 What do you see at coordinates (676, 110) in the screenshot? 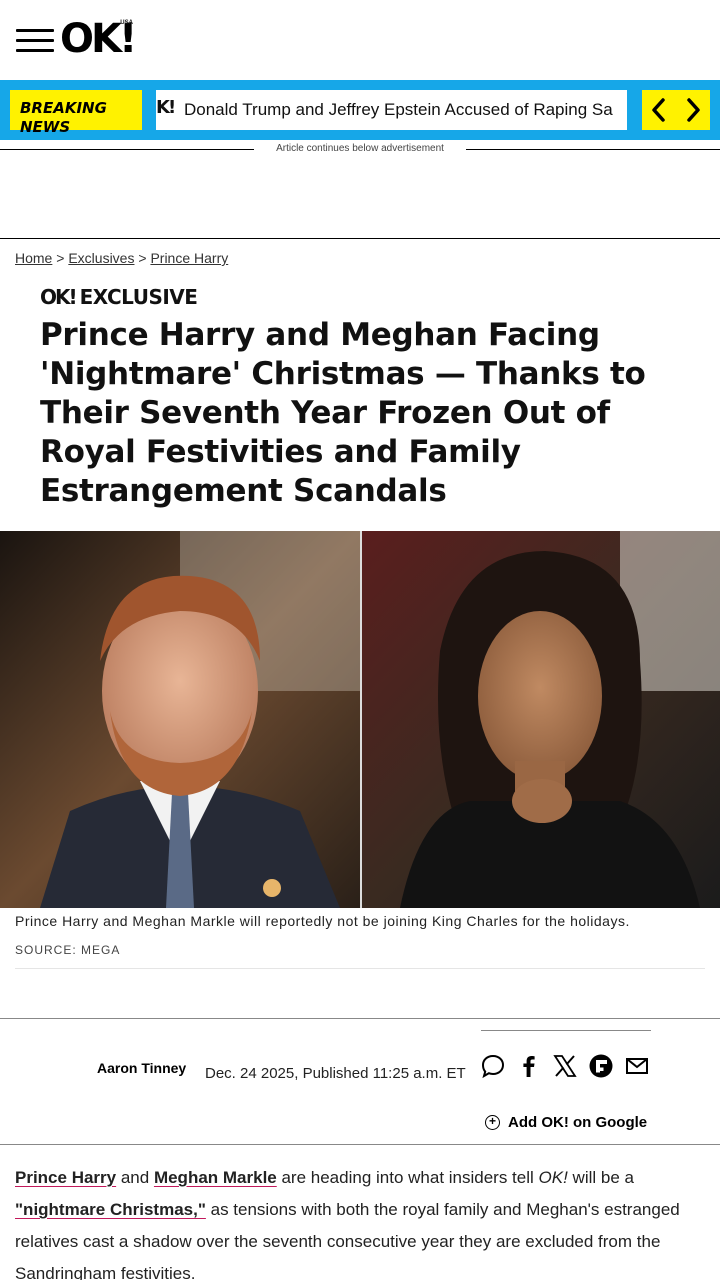
I see `ticker-controls` at bounding box center [676, 110].